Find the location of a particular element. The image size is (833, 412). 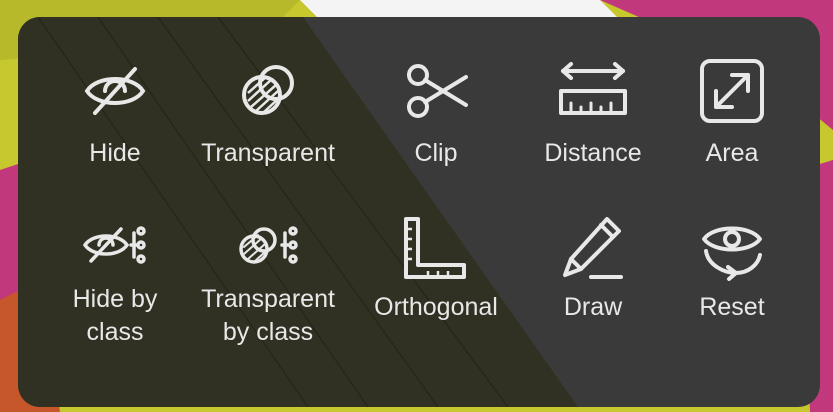

hide-by-class-button: Hide by class is located at coordinates (115, 283).